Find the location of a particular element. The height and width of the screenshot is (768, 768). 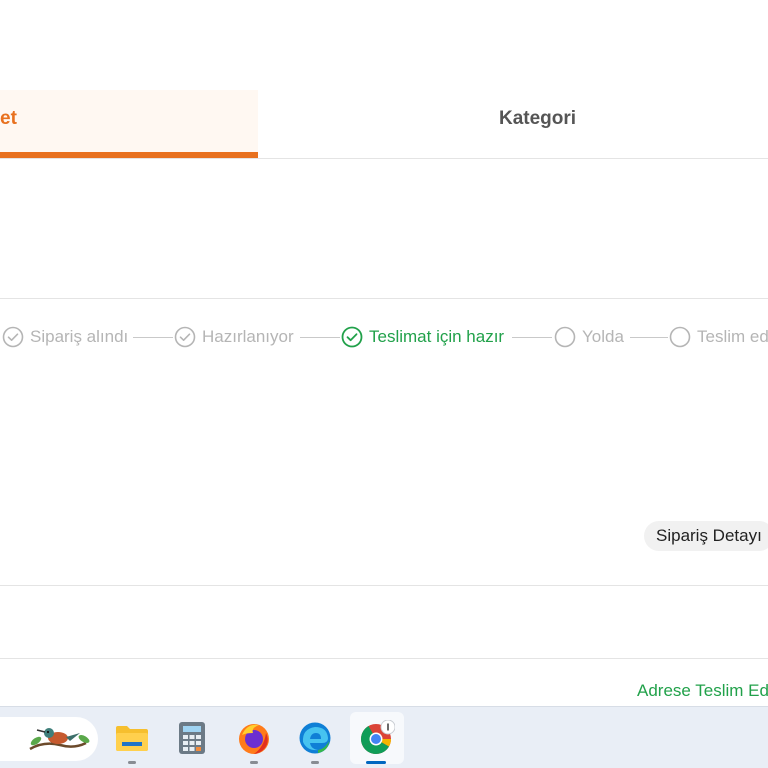

weather-bird-widget-icon is located at coordinates (59, 739).